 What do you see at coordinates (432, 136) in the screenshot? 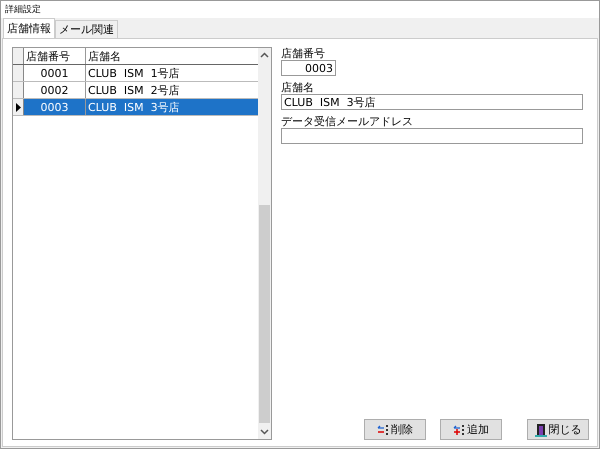
I see `input-field` at bounding box center [432, 136].